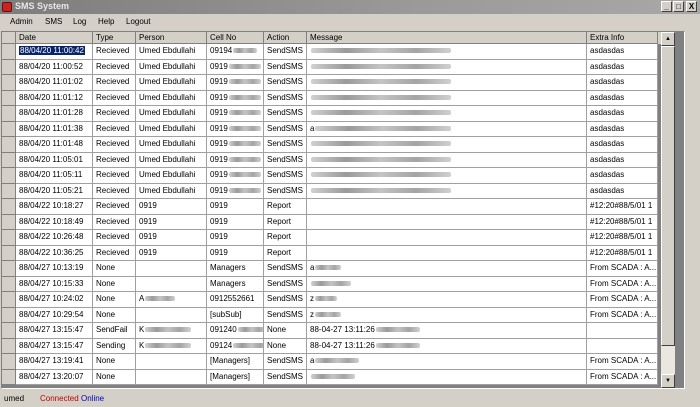  I want to click on cell-extra-info, so click(622, 346).